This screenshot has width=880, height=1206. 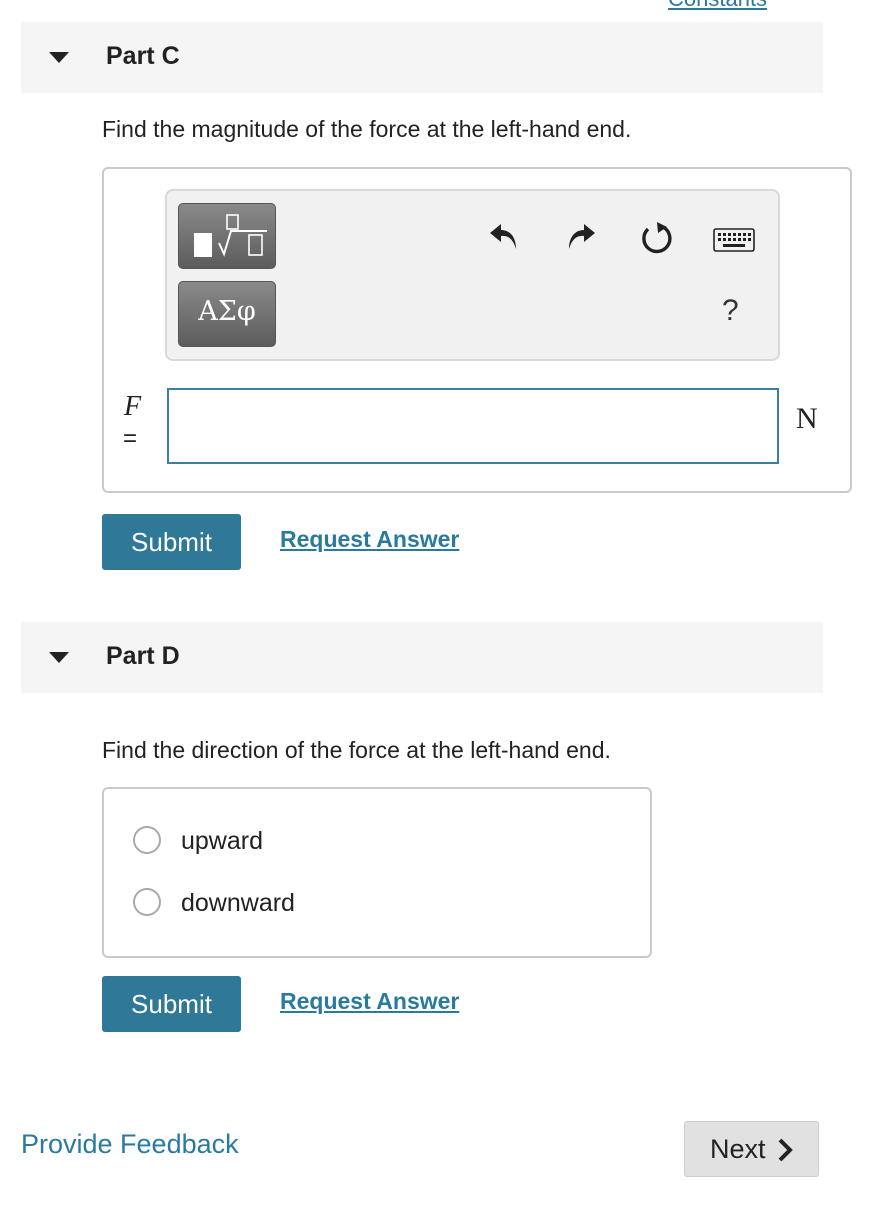 What do you see at coordinates (738, 1149) in the screenshot?
I see `next-label: Next` at bounding box center [738, 1149].